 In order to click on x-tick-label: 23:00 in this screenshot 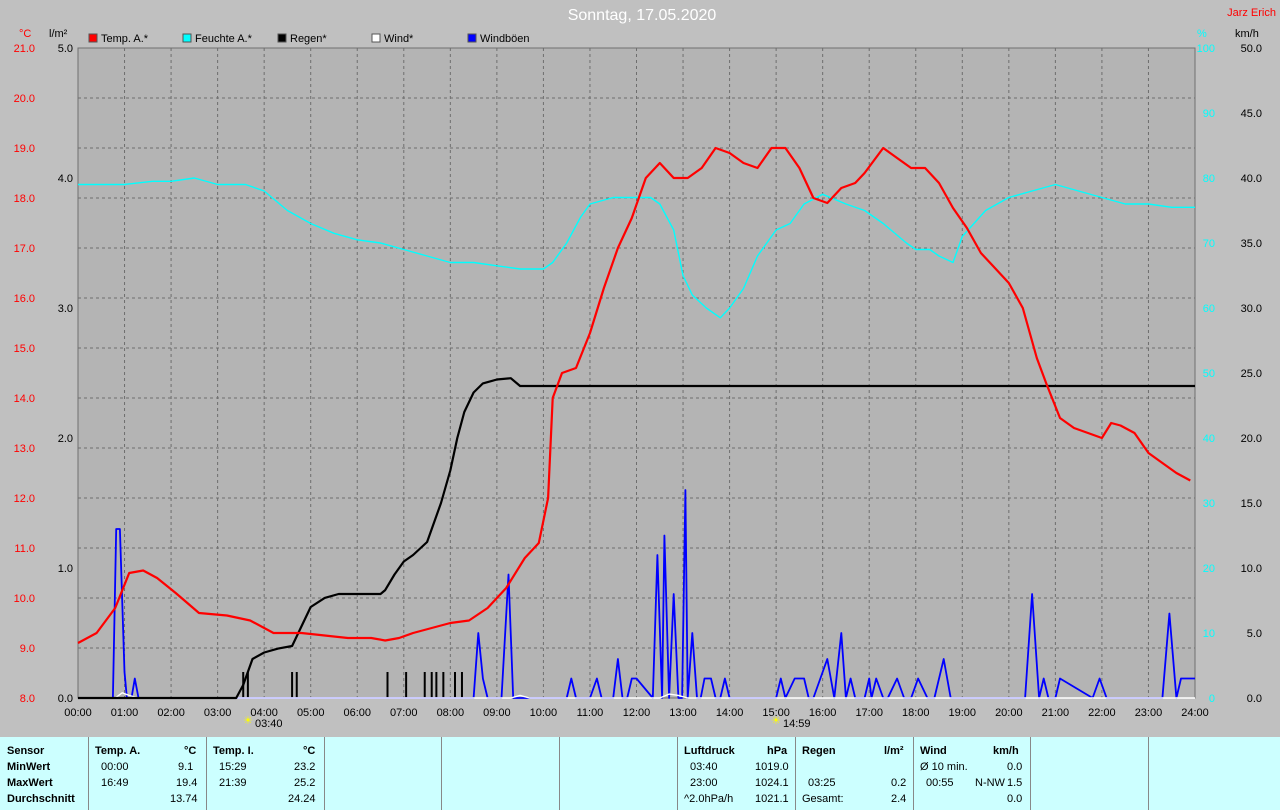, I will do `click(1149, 713)`.